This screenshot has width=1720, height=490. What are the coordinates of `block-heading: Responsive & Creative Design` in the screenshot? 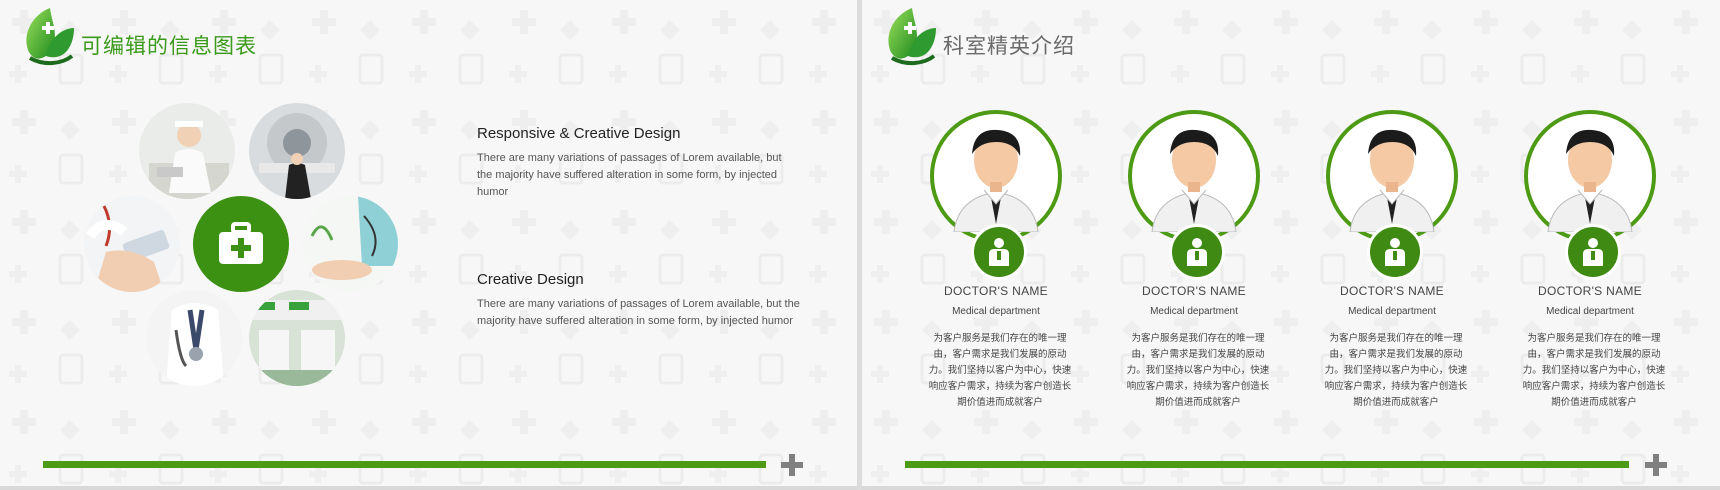 It's located at (579, 133).